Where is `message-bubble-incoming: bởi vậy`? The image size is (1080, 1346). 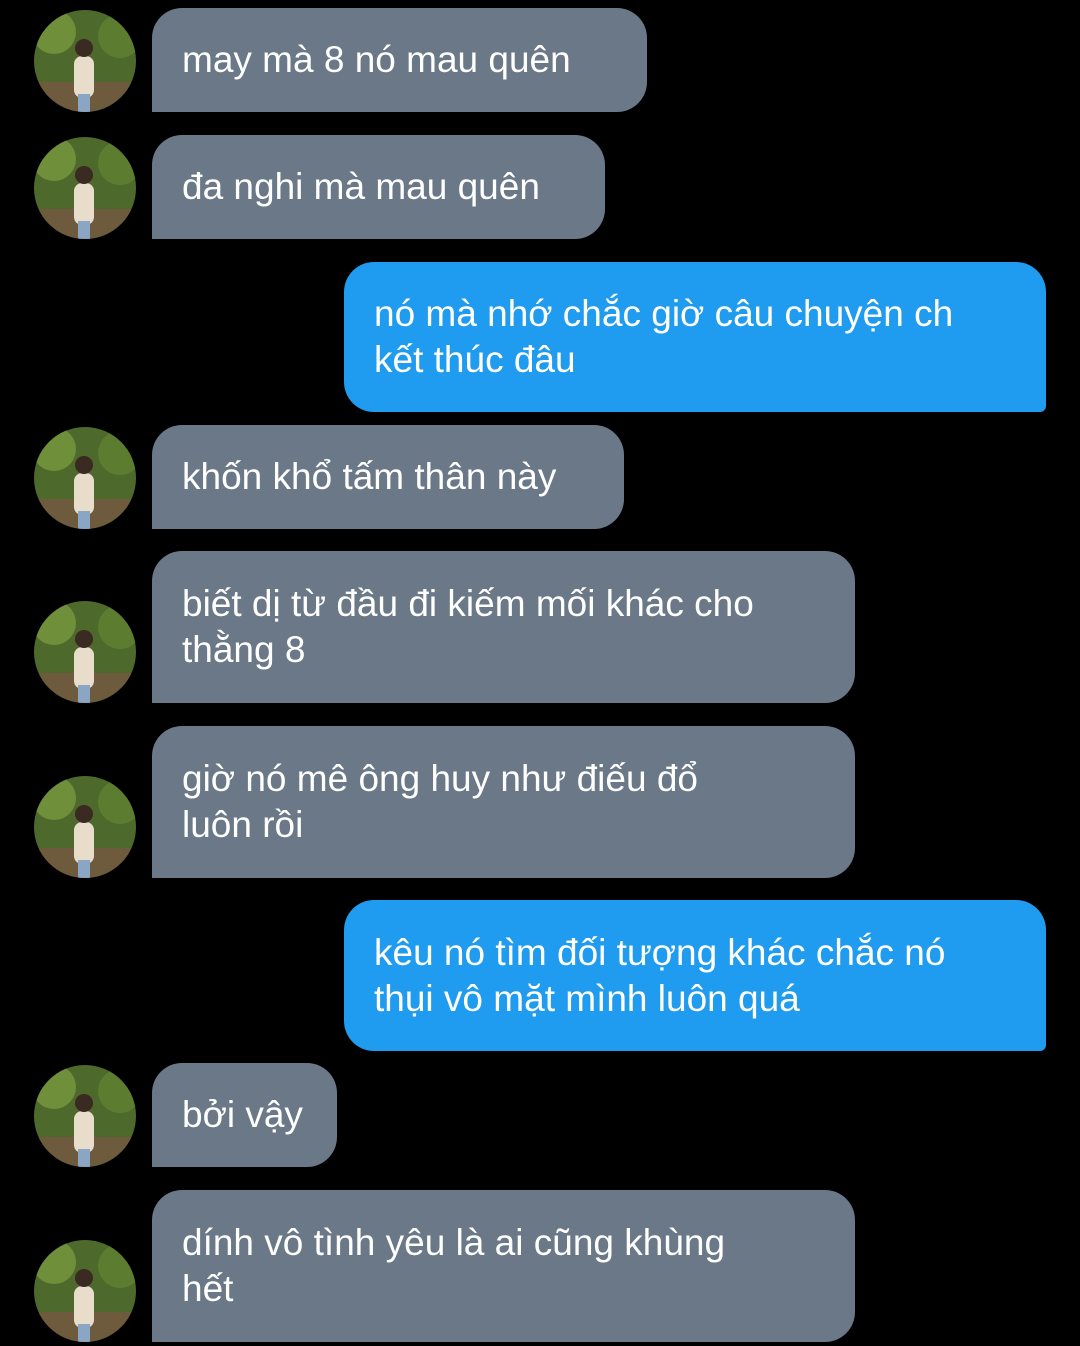
message-bubble-incoming: bởi vậy is located at coordinates (244, 1115).